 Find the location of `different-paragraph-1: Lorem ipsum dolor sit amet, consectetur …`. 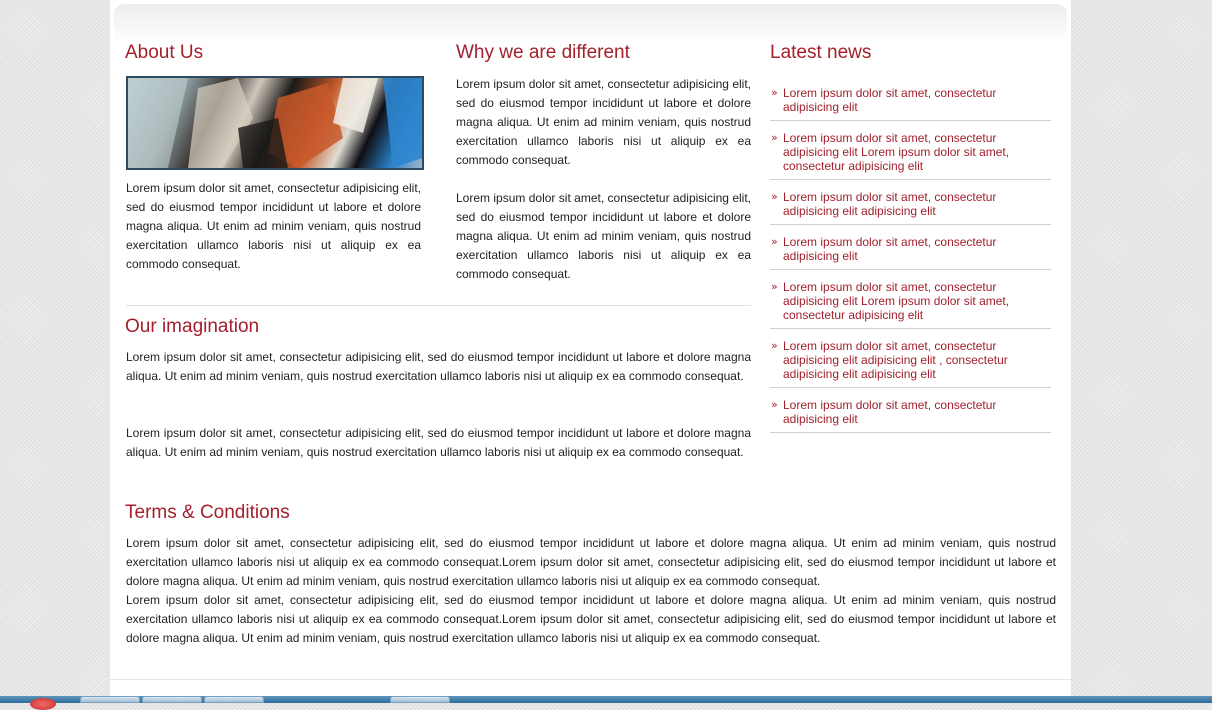

different-paragraph-1: Lorem ipsum dolor sit amet, consectetur … is located at coordinates (603, 122).